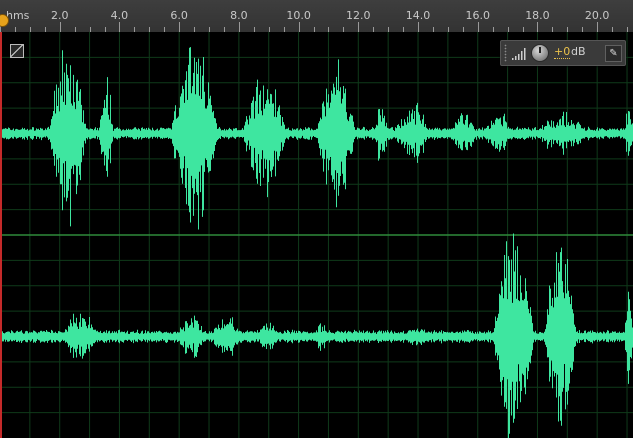 The image size is (633, 438). Describe the element at coordinates (1, 235) in the screenshot. I see `playhead-line` at that location.